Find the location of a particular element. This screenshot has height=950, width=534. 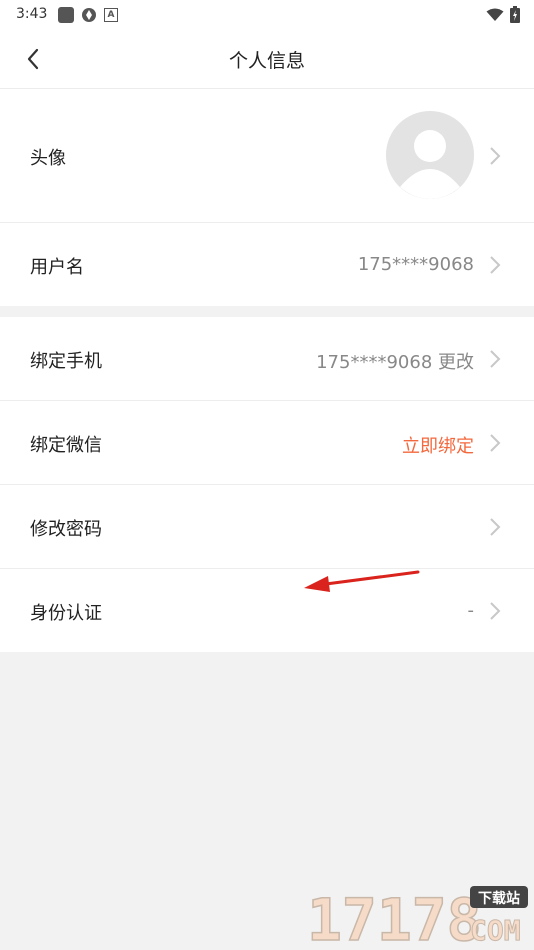

change-password-label: 修改密码 is located at coordinates (66, 529).